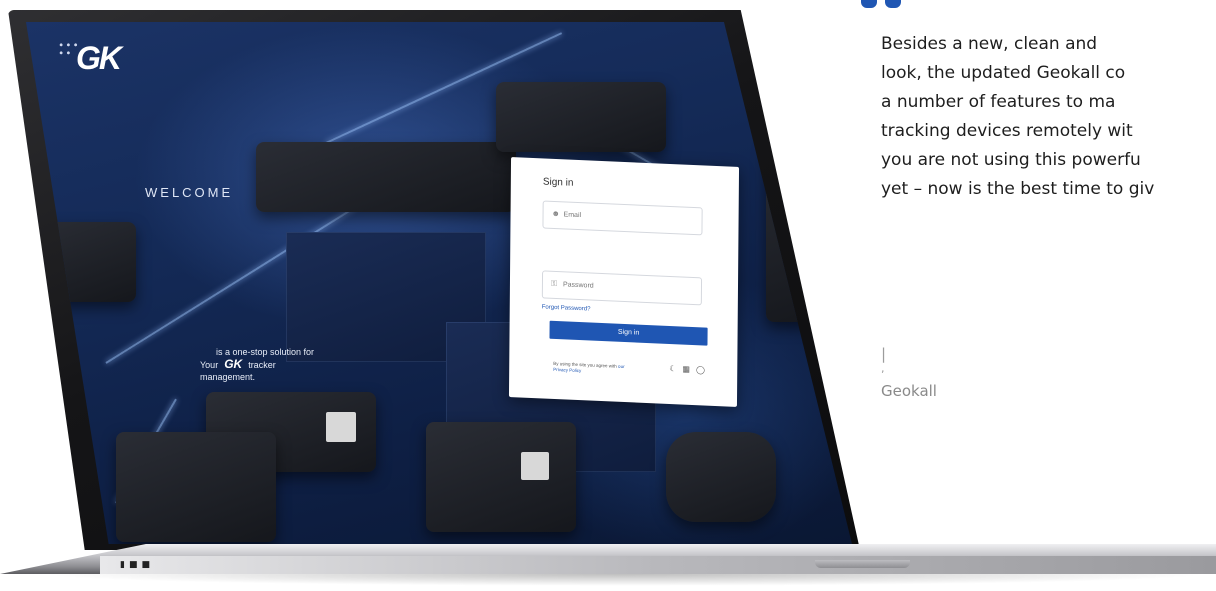 This screenshot has height=591, width=1216. Describe the element at coordinates (628, 333) in the screenshot. I see `signin-button: Sign in` at that location.